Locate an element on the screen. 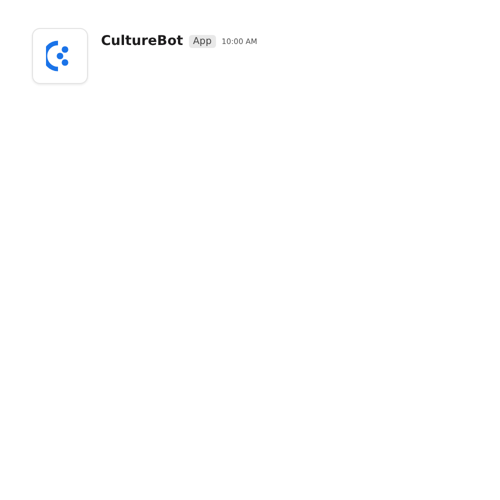 The height and width of the screenshot is (500, 500). app-badge: App is located at coordinates (202, 41).